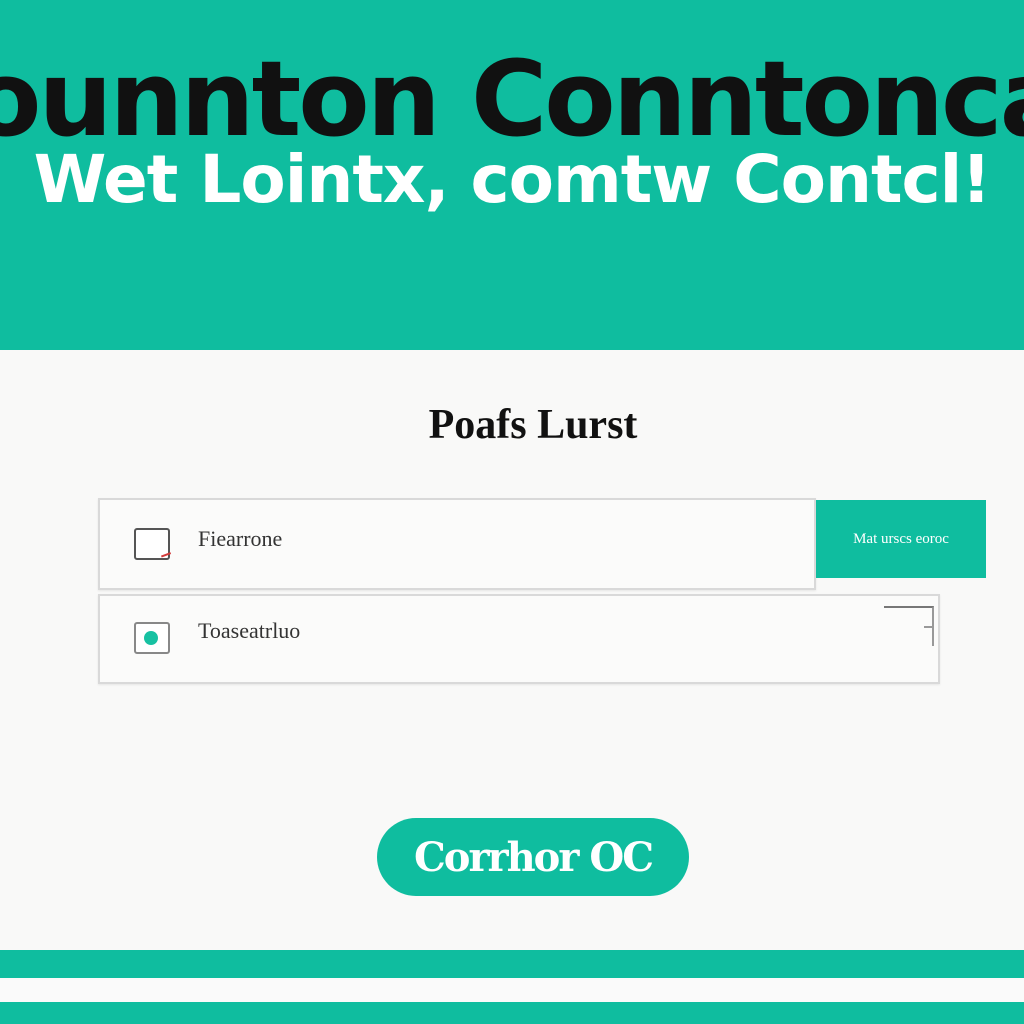  I want to click on checkbox-icon, so click(152, 544).